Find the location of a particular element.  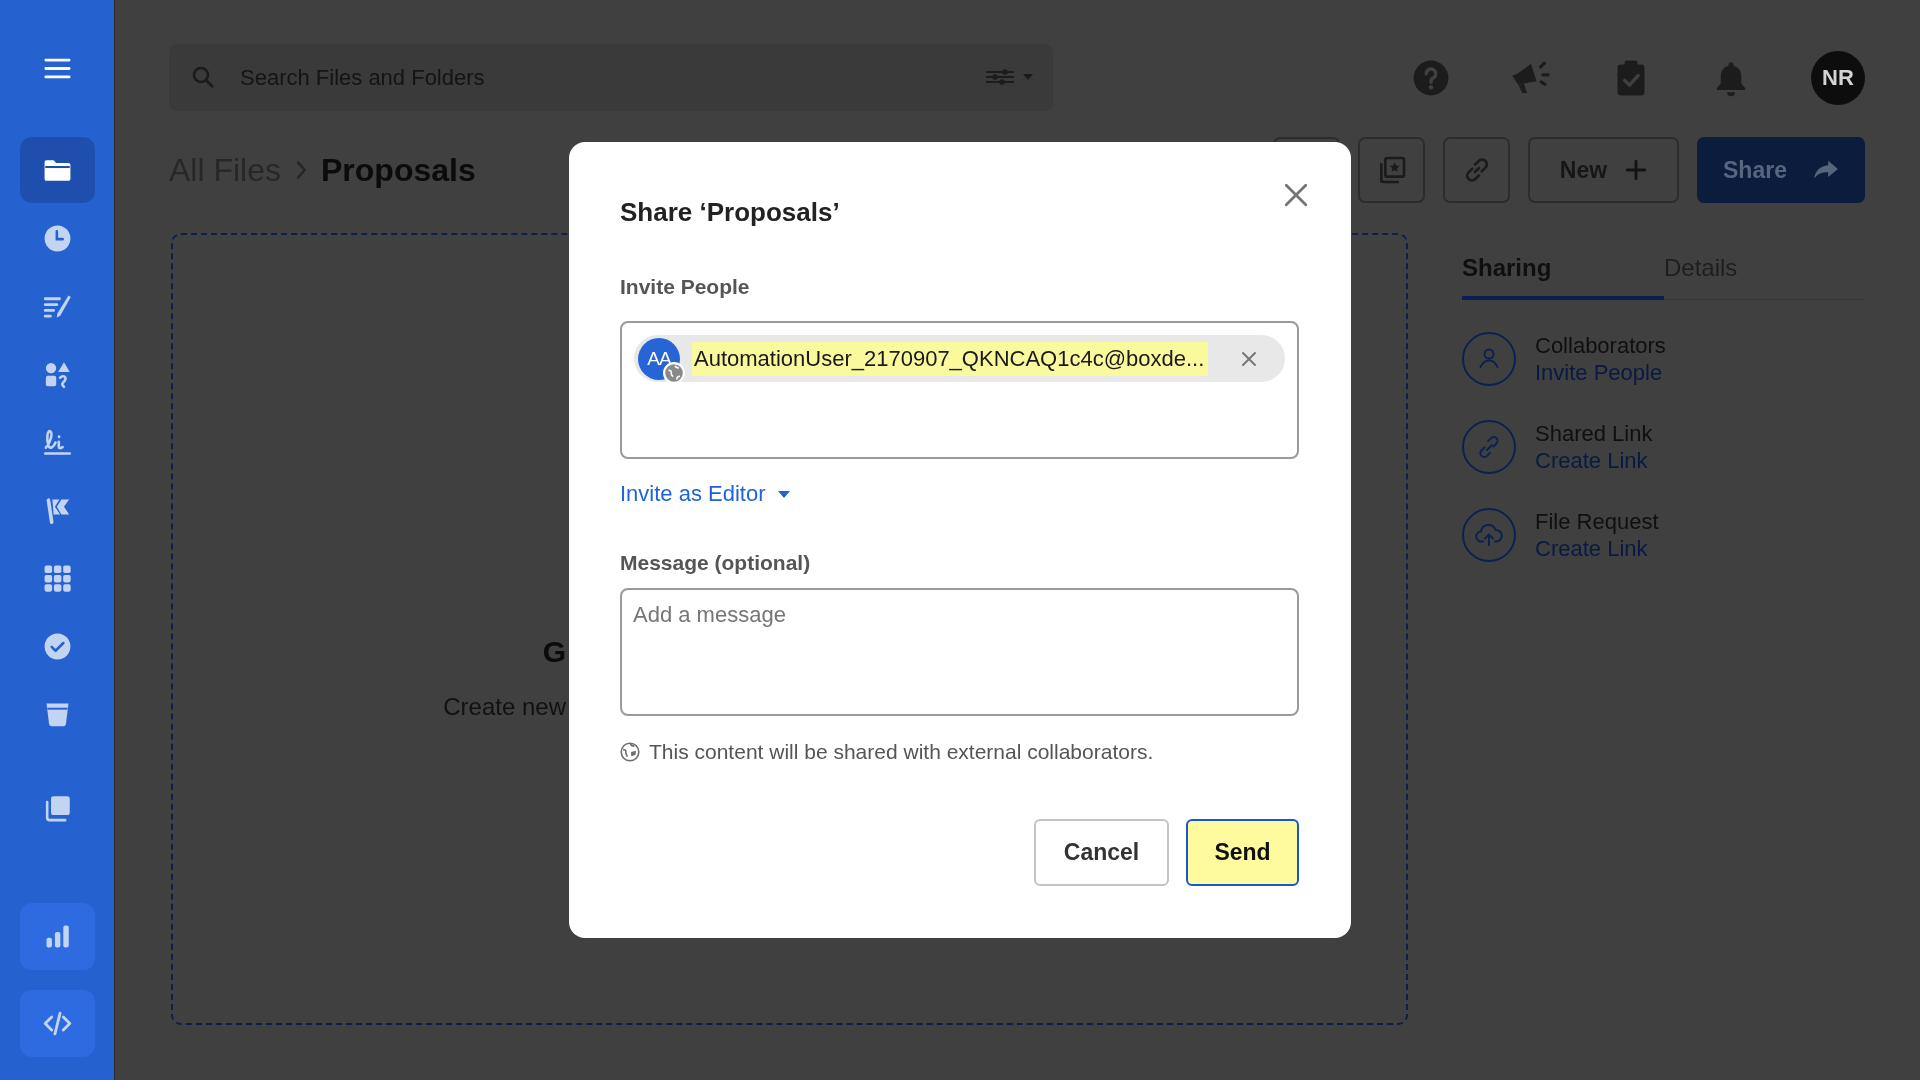

role-dropdown: Invite as Editor is located at coordinates (705, 494).